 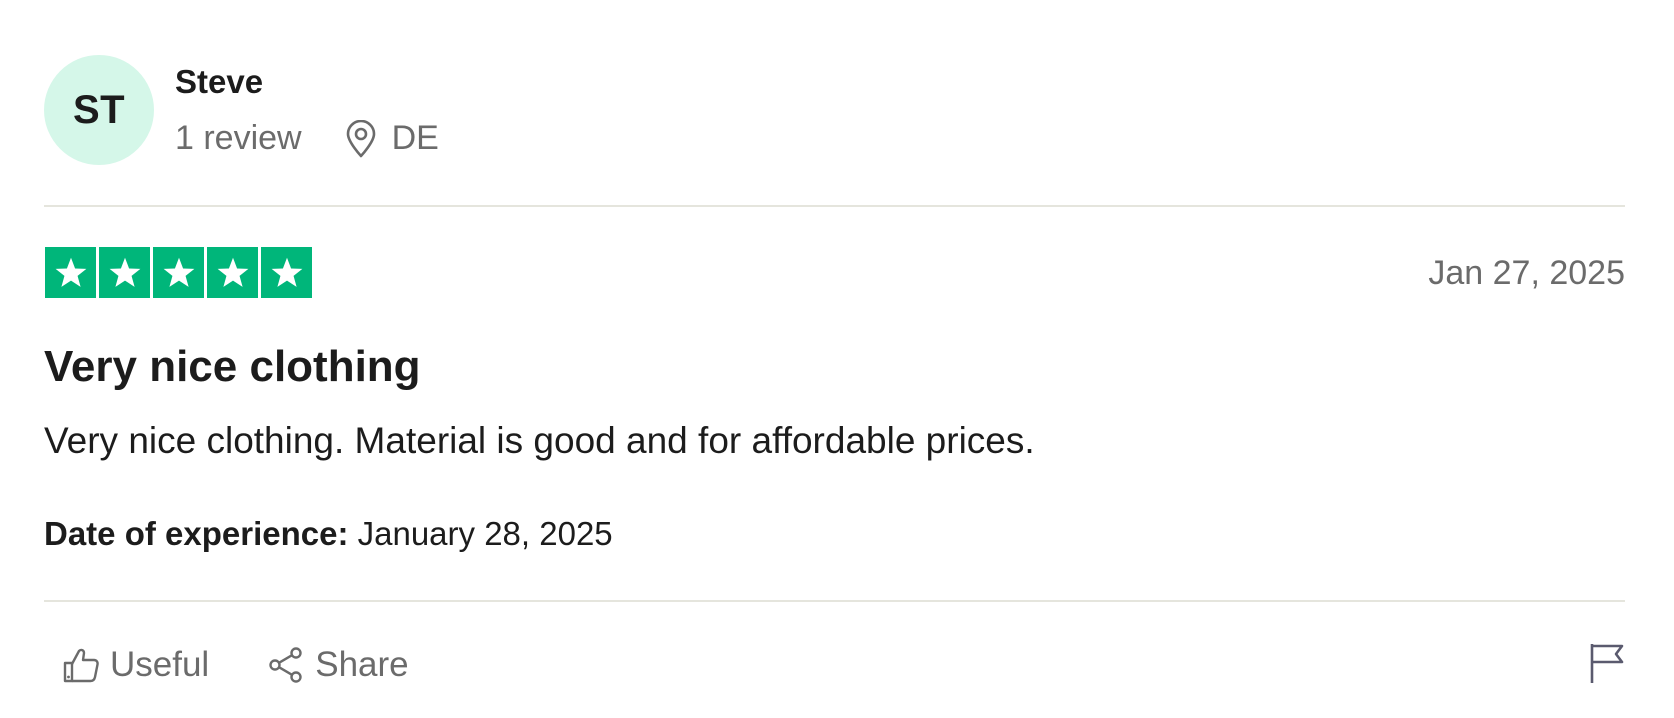 What do you see at coordinates (485, 533) in the screenshot?
I see `experience-date: January 28, 2025` at bounding box center [485, 533].